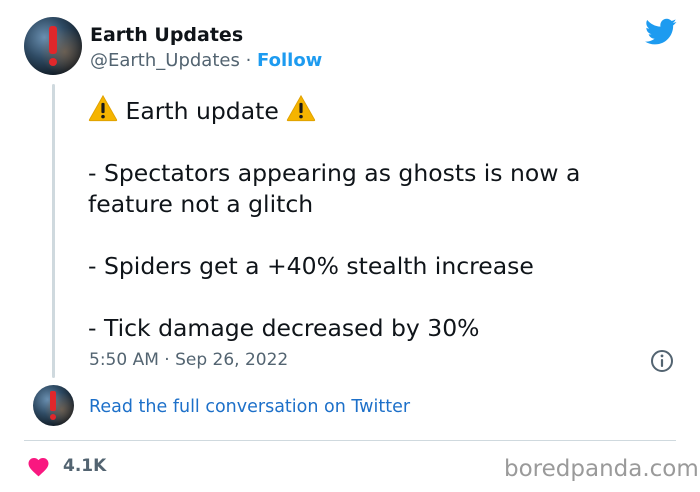  Describe the element at coordinates (38, 466) in the screenshot. I see `heart-icon` at that location.